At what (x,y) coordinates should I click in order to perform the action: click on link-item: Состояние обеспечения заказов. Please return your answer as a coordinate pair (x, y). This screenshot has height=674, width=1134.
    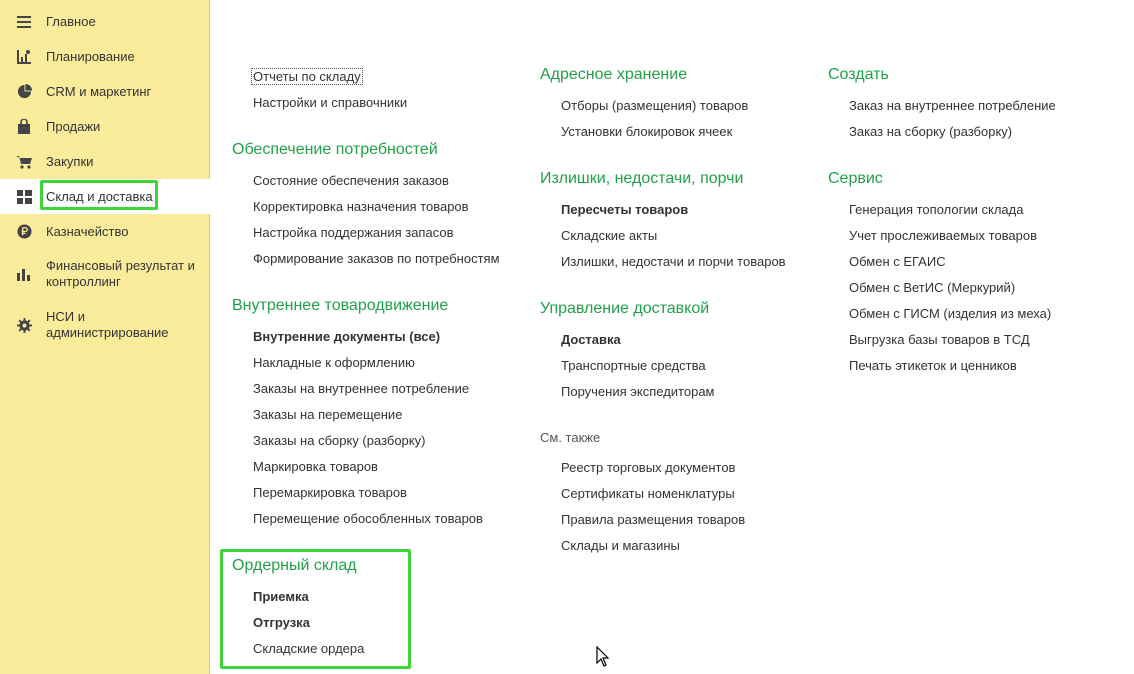
    Looking at the image, I should click on (351, 180).